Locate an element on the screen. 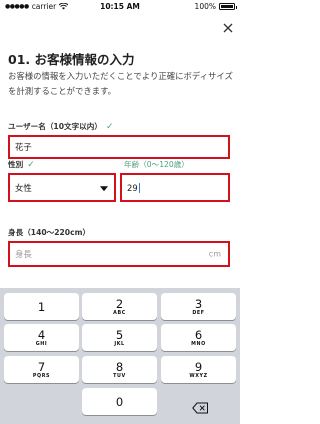 The height and width of the screenshot is (424, 320). delete-key is located at coordinates (200, 407).